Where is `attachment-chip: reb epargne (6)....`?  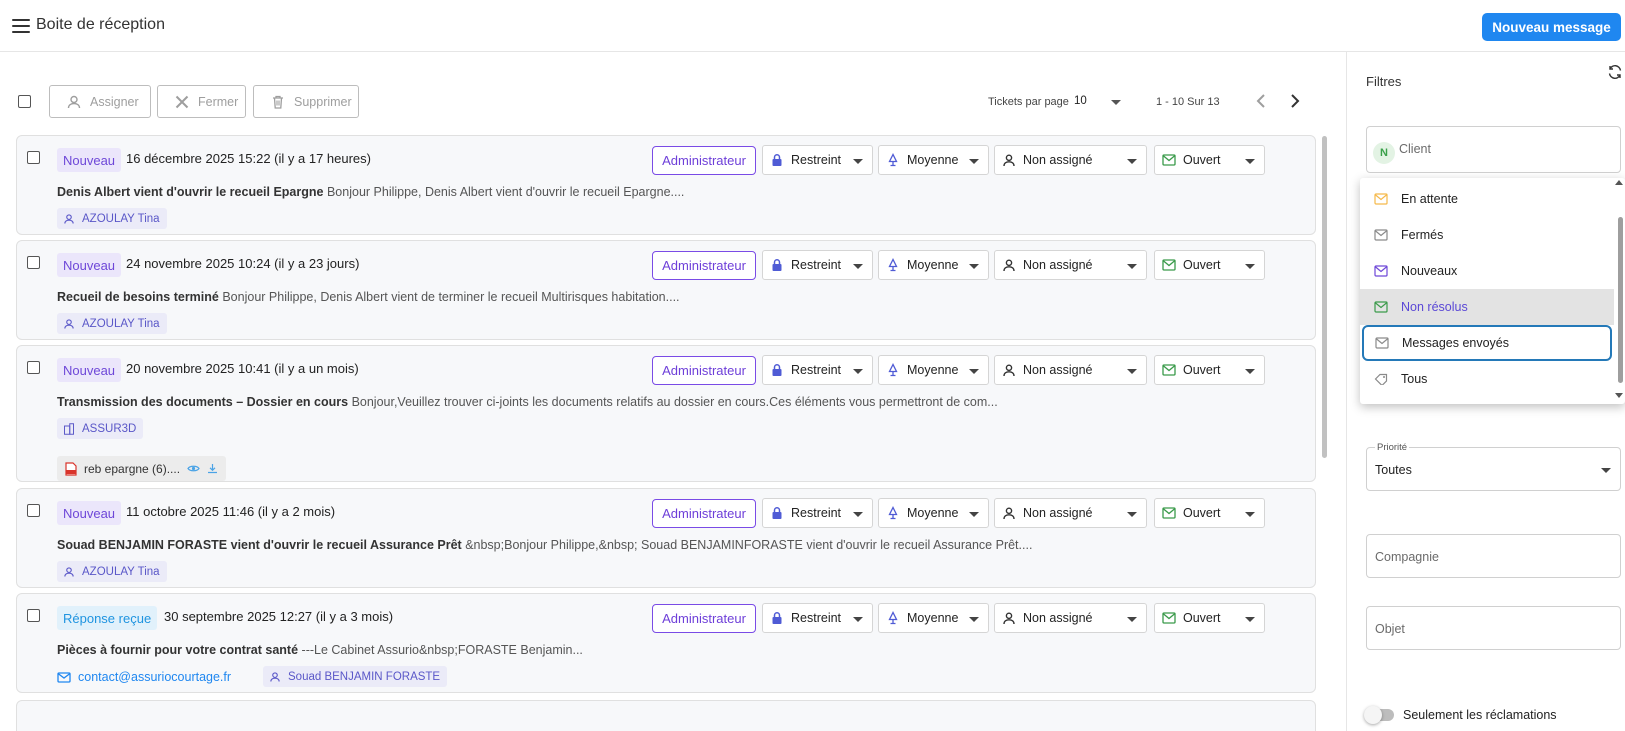
attachment-chip: reb epargne (6).... is located at coordinates (142, 468).